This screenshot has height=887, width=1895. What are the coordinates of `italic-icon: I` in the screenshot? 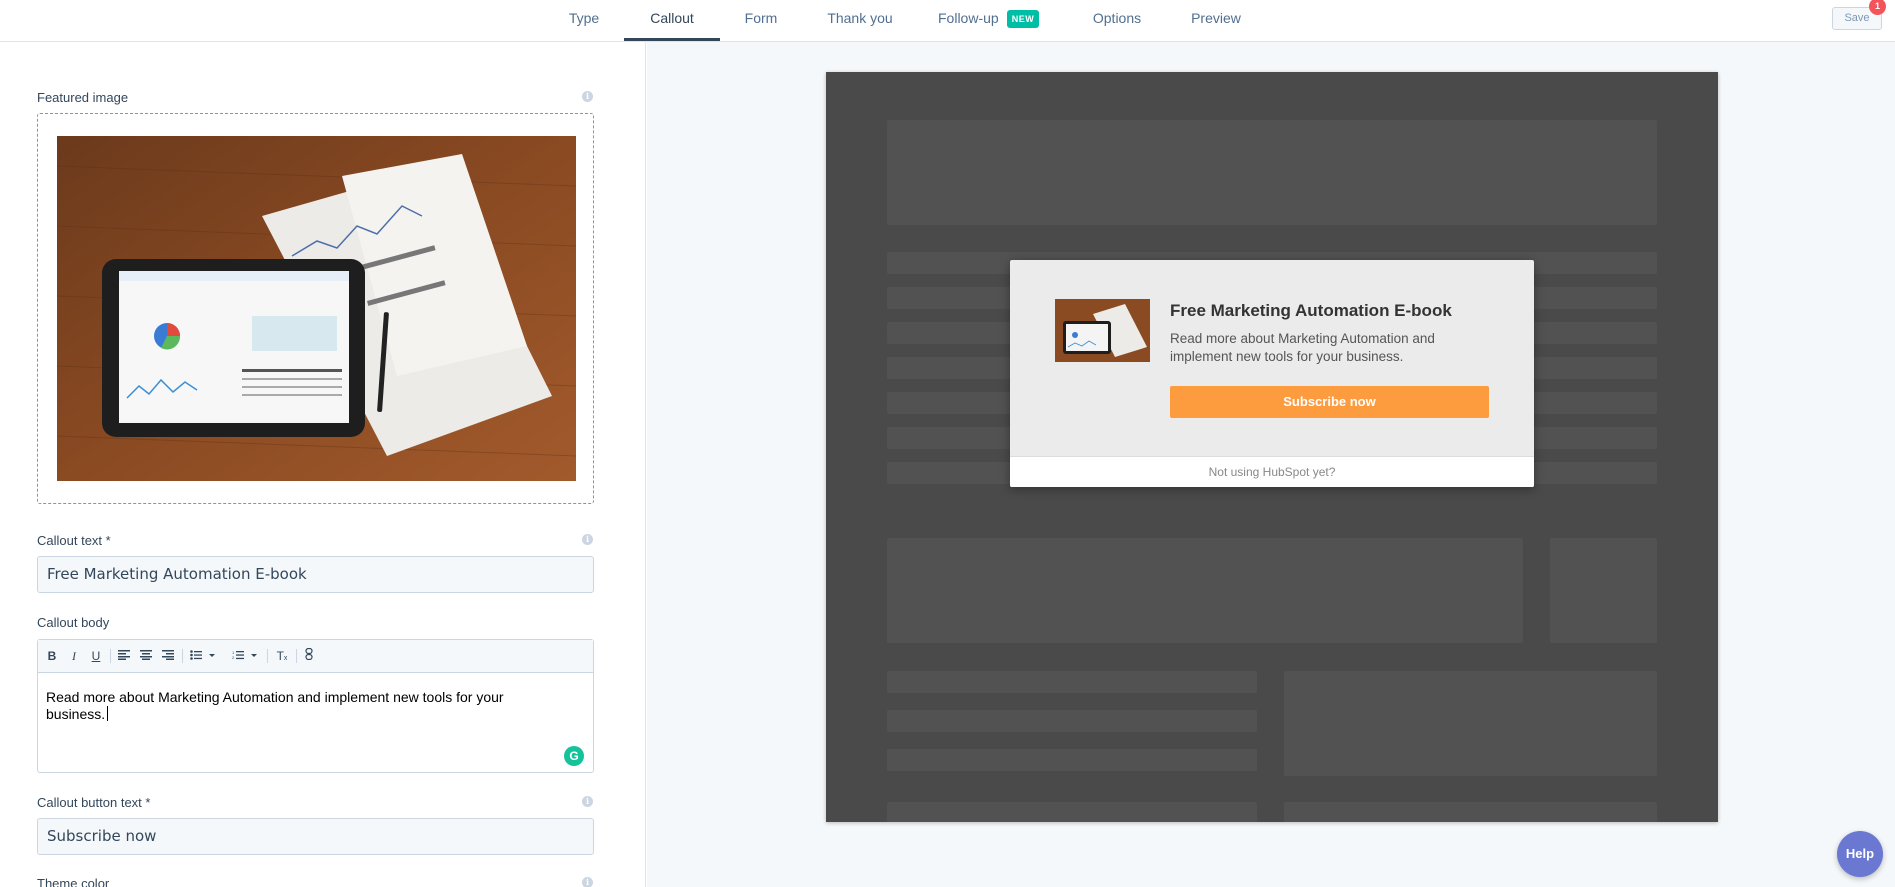 It's located at (74, 656).